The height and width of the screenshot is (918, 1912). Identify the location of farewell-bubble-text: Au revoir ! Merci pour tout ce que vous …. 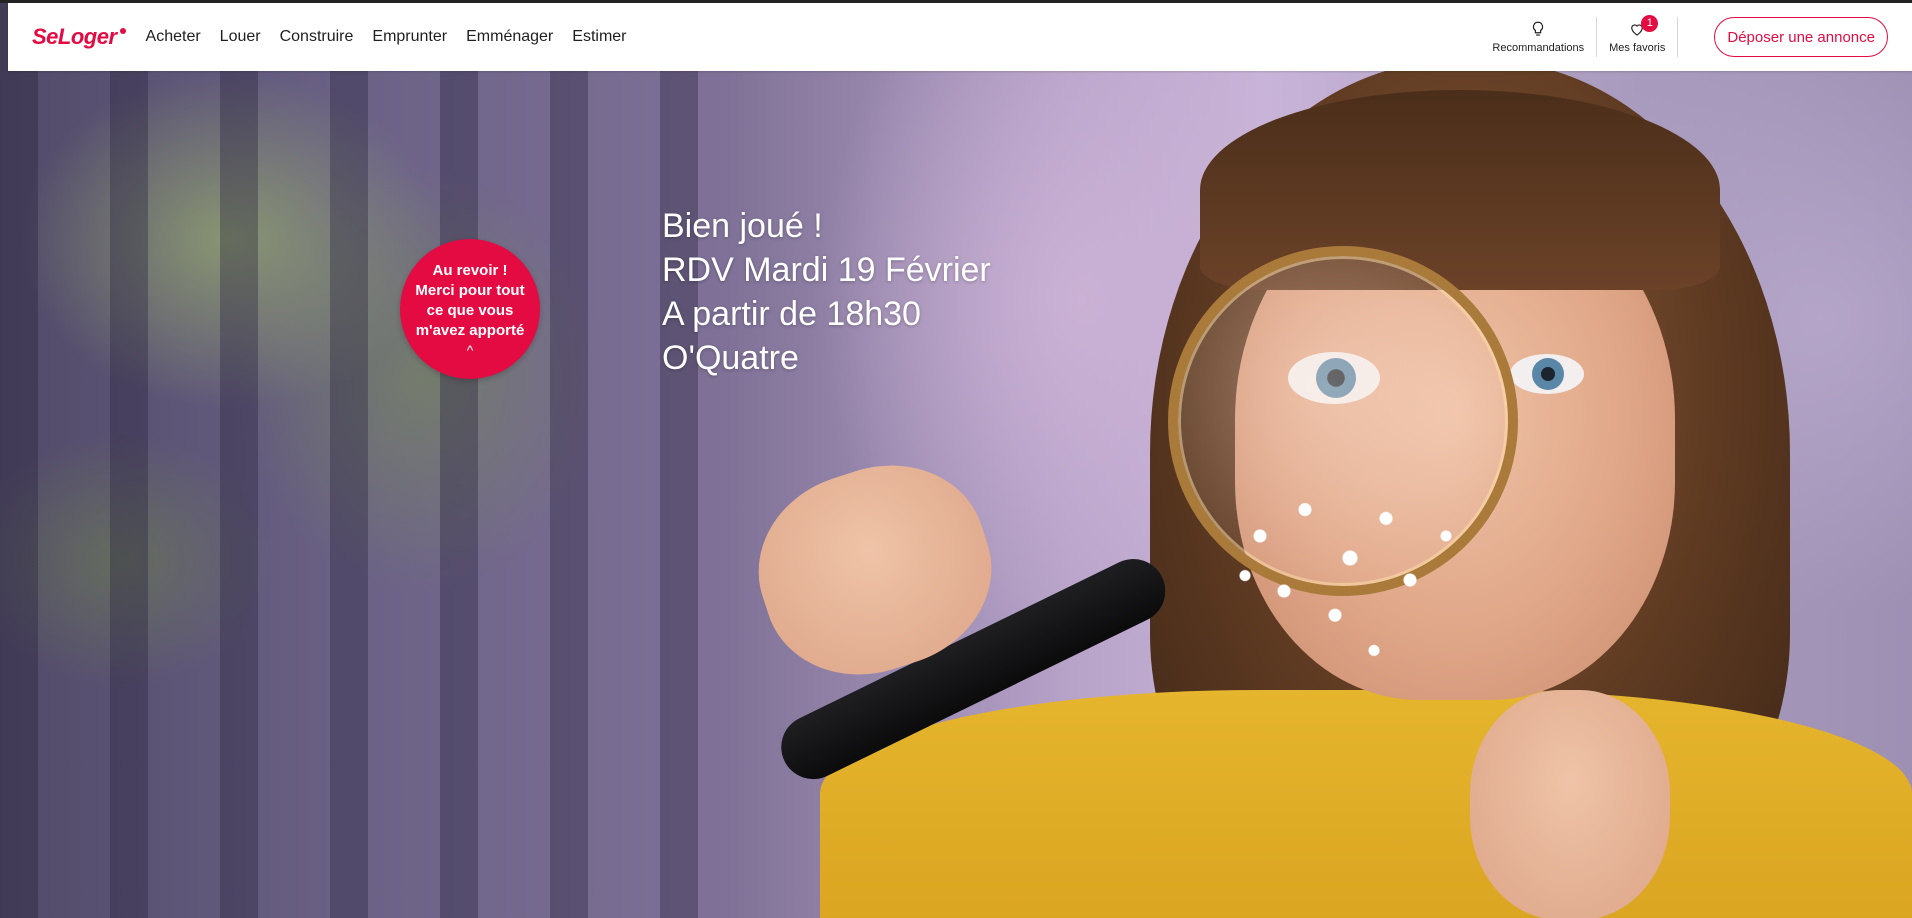
(470, 300).